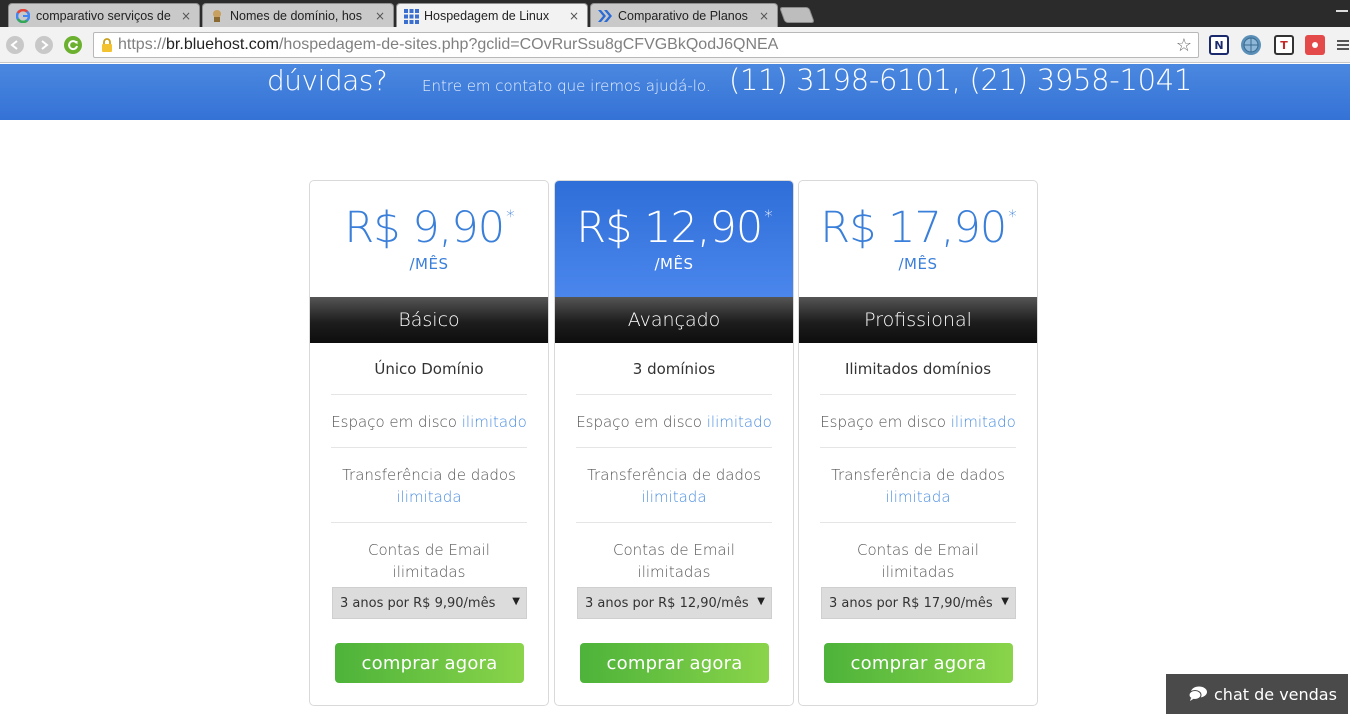 The width and height of the screenshot is (1350, 714). What do you see at coordinates (674, 603) in the screenshot?
I see `term-select: 3 anos por R$ 12,90/mês ▼` at bounding box center [674, 603].